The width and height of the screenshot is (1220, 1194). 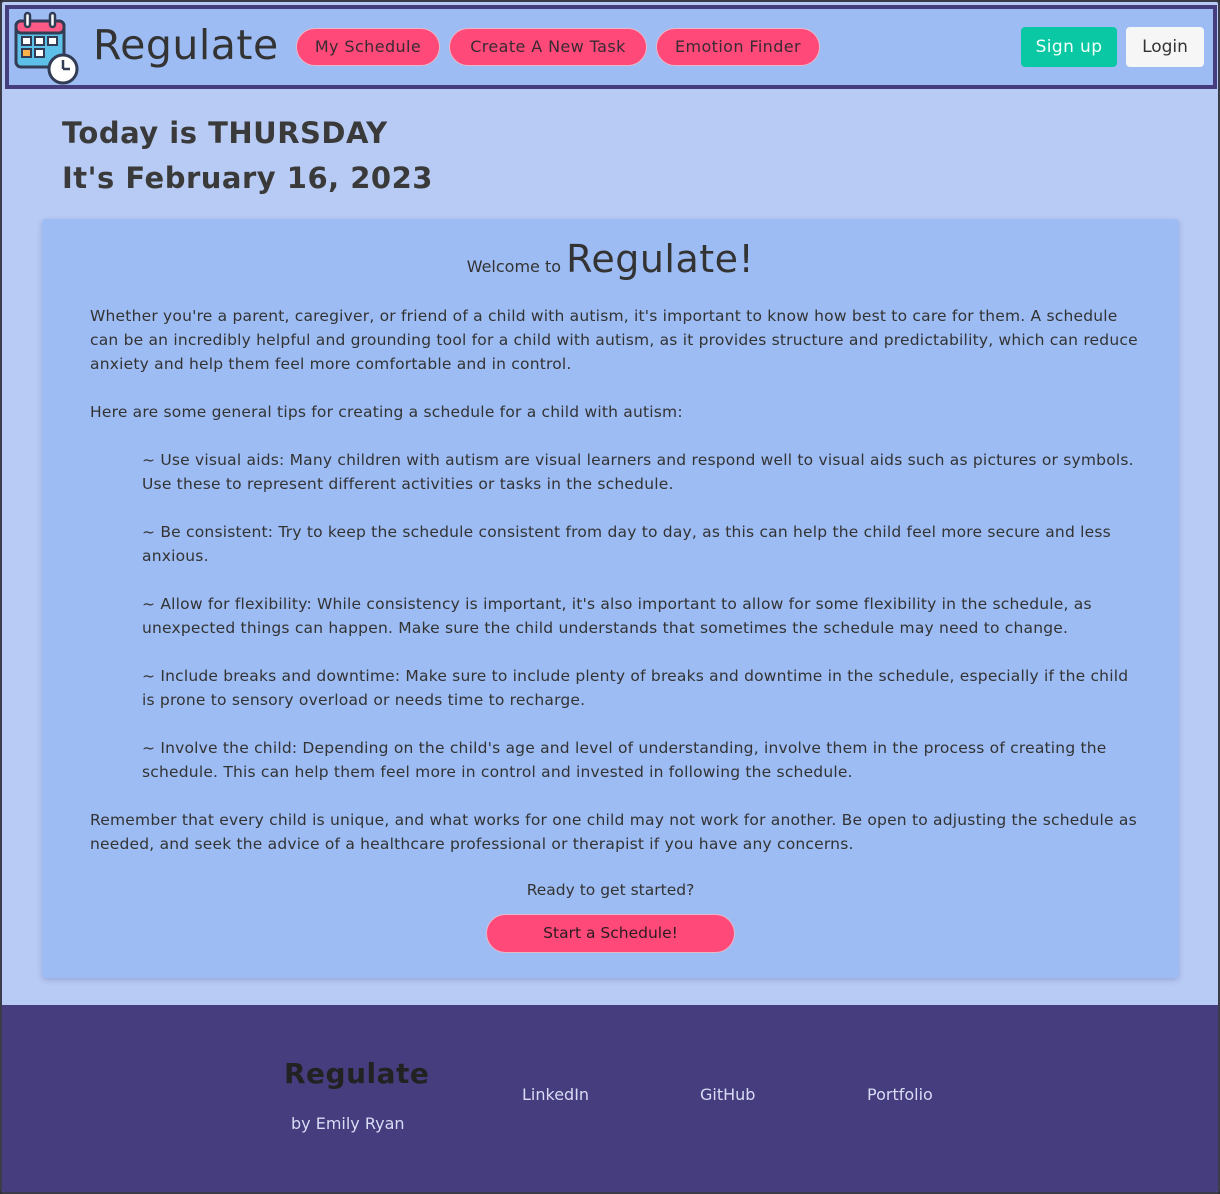 What do you see at coordinates (46, 48) in the screenshot?
I see `calendar-clock-icon` at bounding box center [46, 48].